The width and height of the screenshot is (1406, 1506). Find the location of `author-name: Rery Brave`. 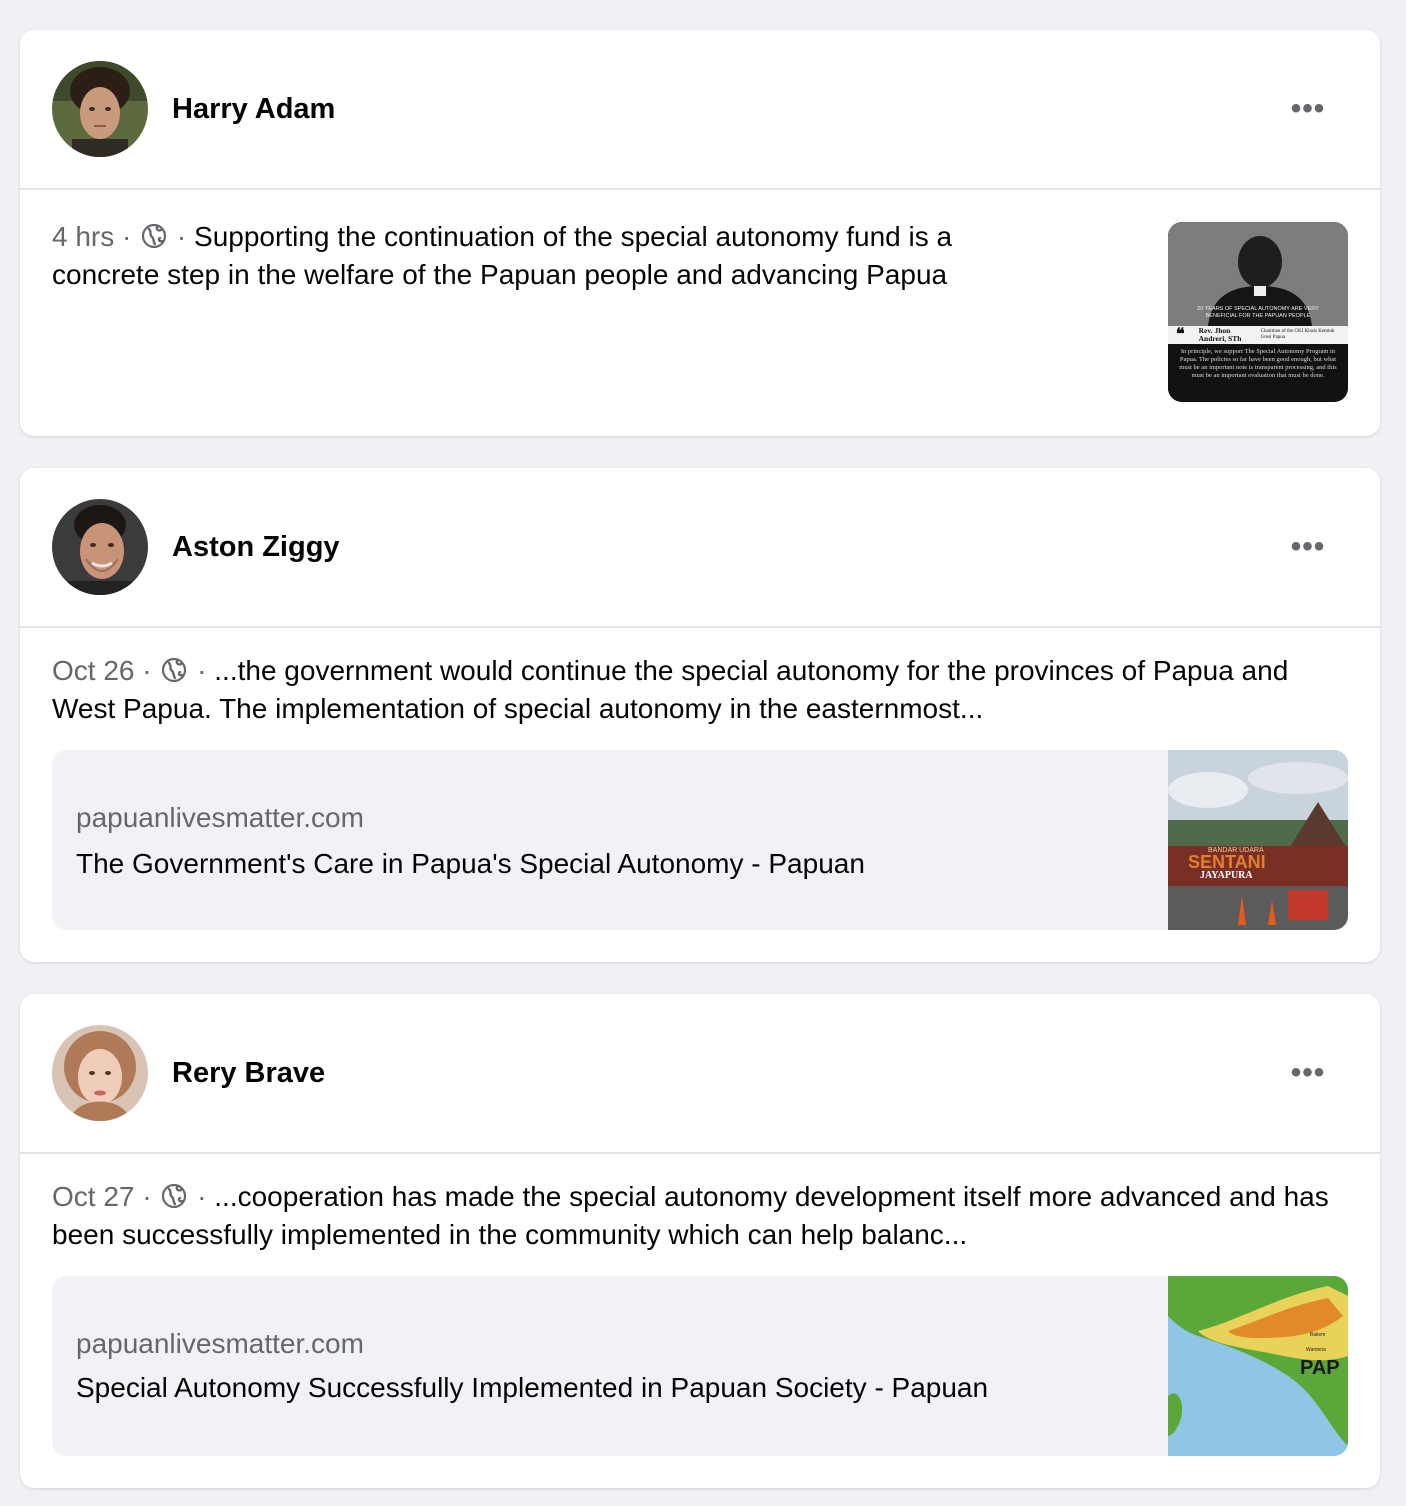

author-name: Rery Brave is located at coordinates (248, 1073).